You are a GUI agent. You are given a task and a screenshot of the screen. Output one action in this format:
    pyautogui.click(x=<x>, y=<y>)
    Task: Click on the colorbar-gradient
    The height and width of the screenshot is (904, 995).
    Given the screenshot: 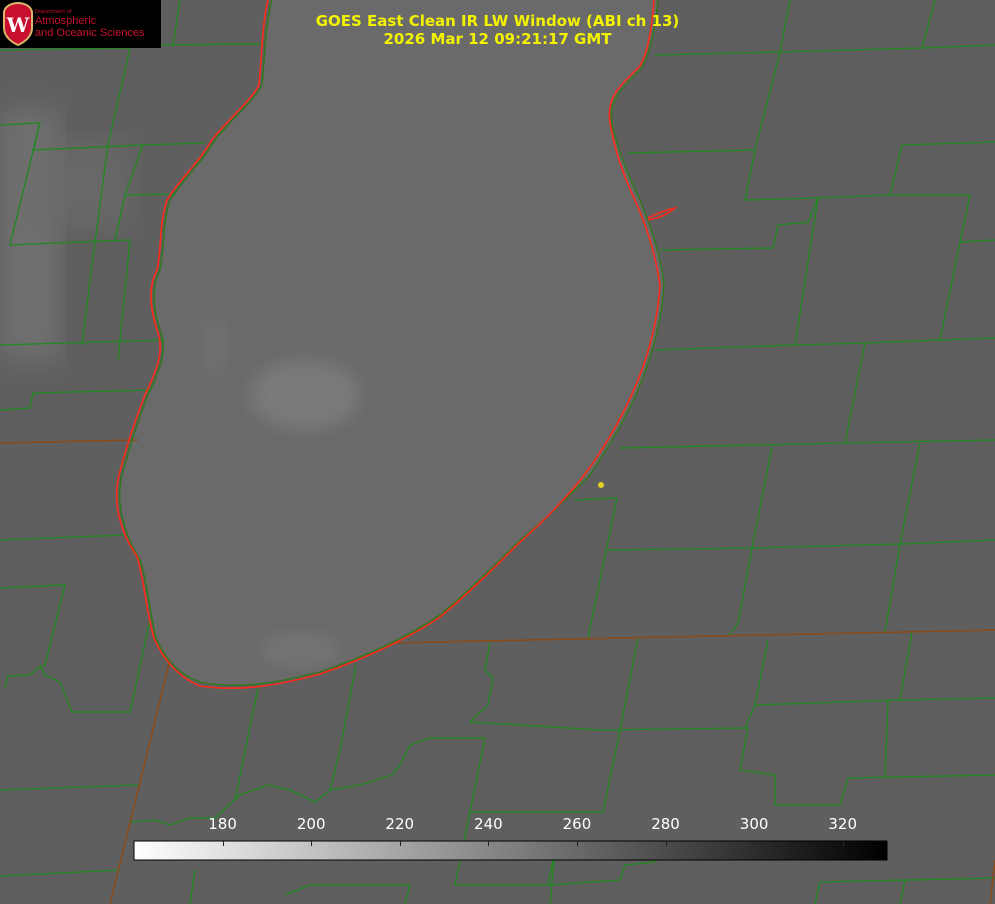 What is the action you would take?
    pyautogui.click(x=510, y=850)
    